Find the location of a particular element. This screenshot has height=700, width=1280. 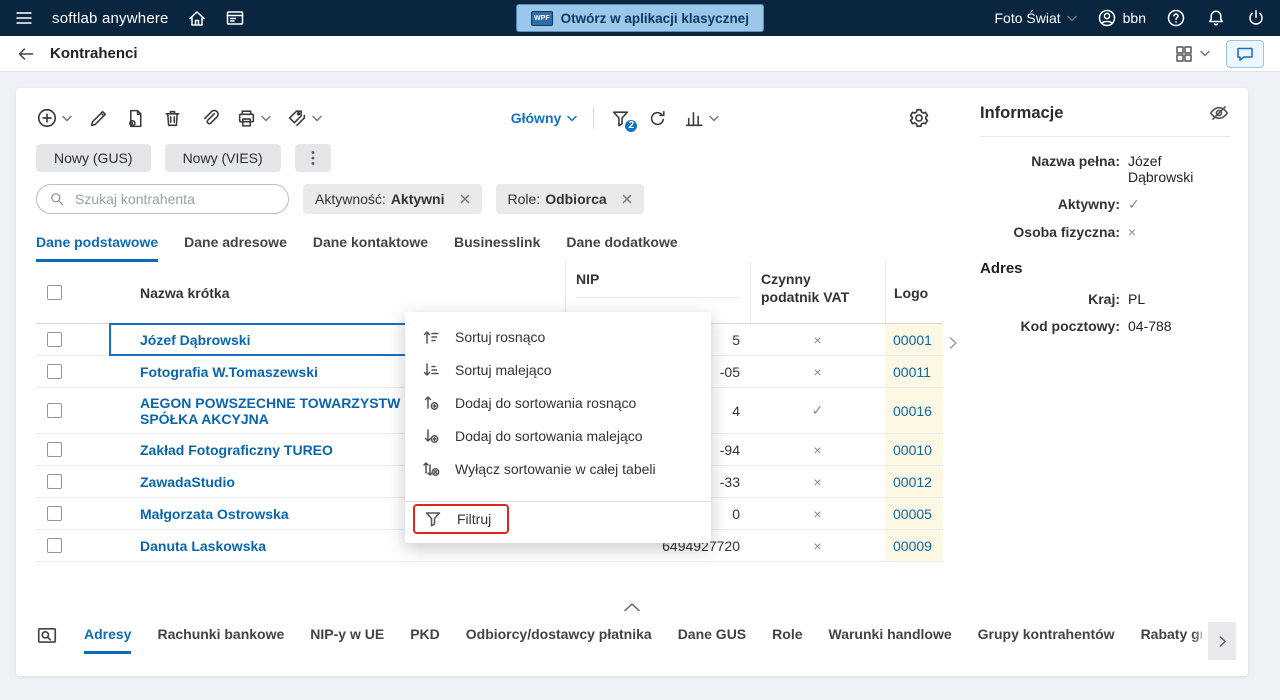

filters-button: 2 is located at coordinates (625, 121).